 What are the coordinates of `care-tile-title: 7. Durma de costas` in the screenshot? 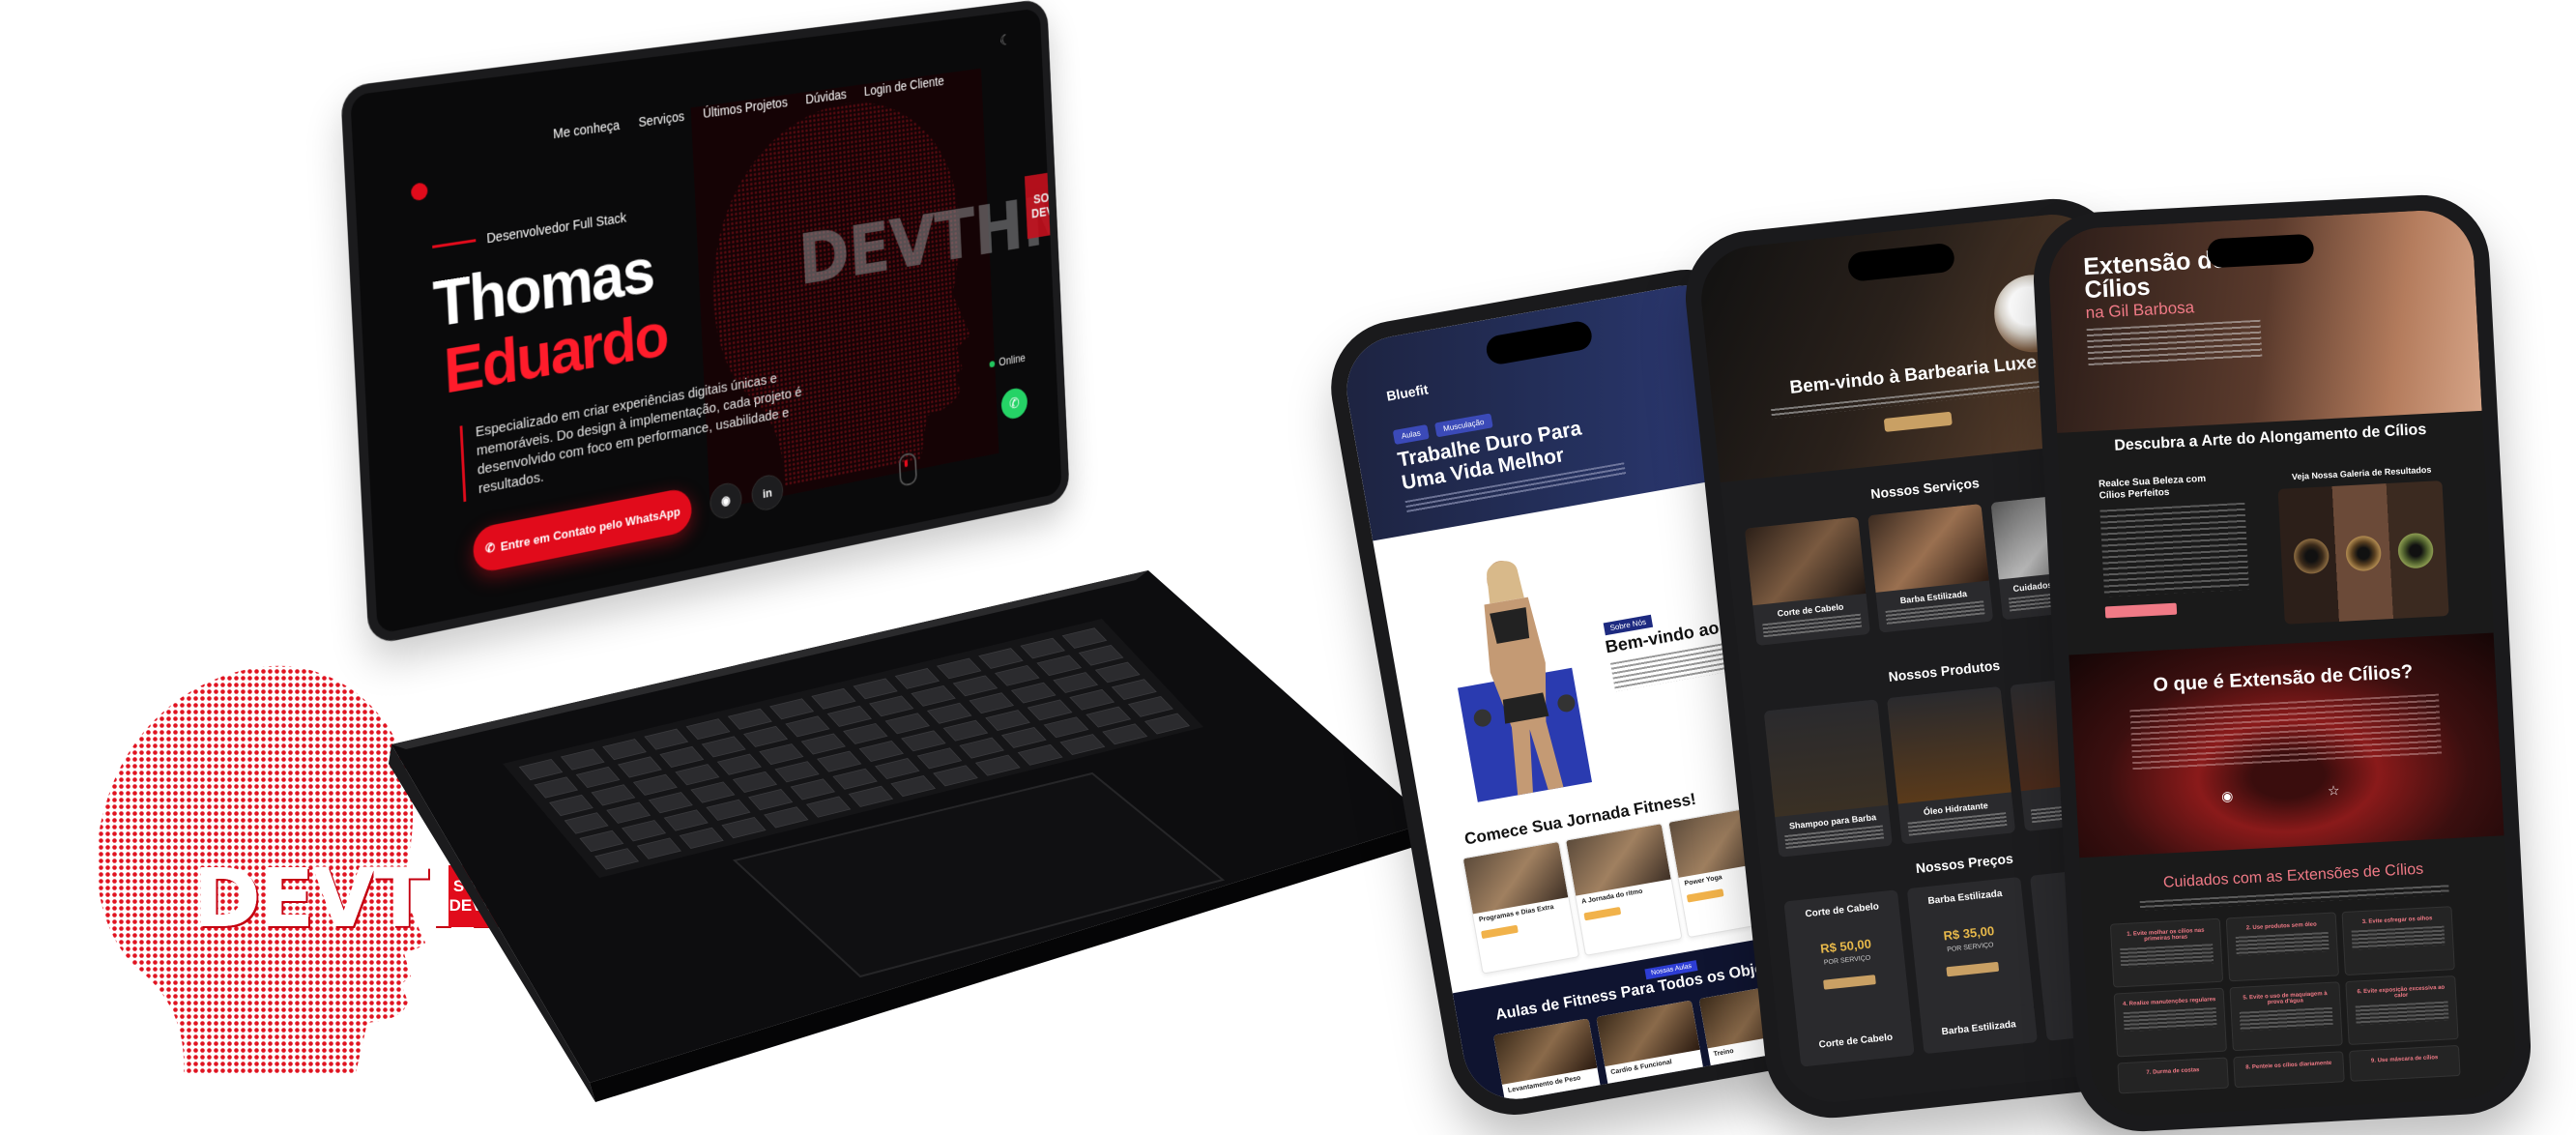 It's located at (2173, 1071).